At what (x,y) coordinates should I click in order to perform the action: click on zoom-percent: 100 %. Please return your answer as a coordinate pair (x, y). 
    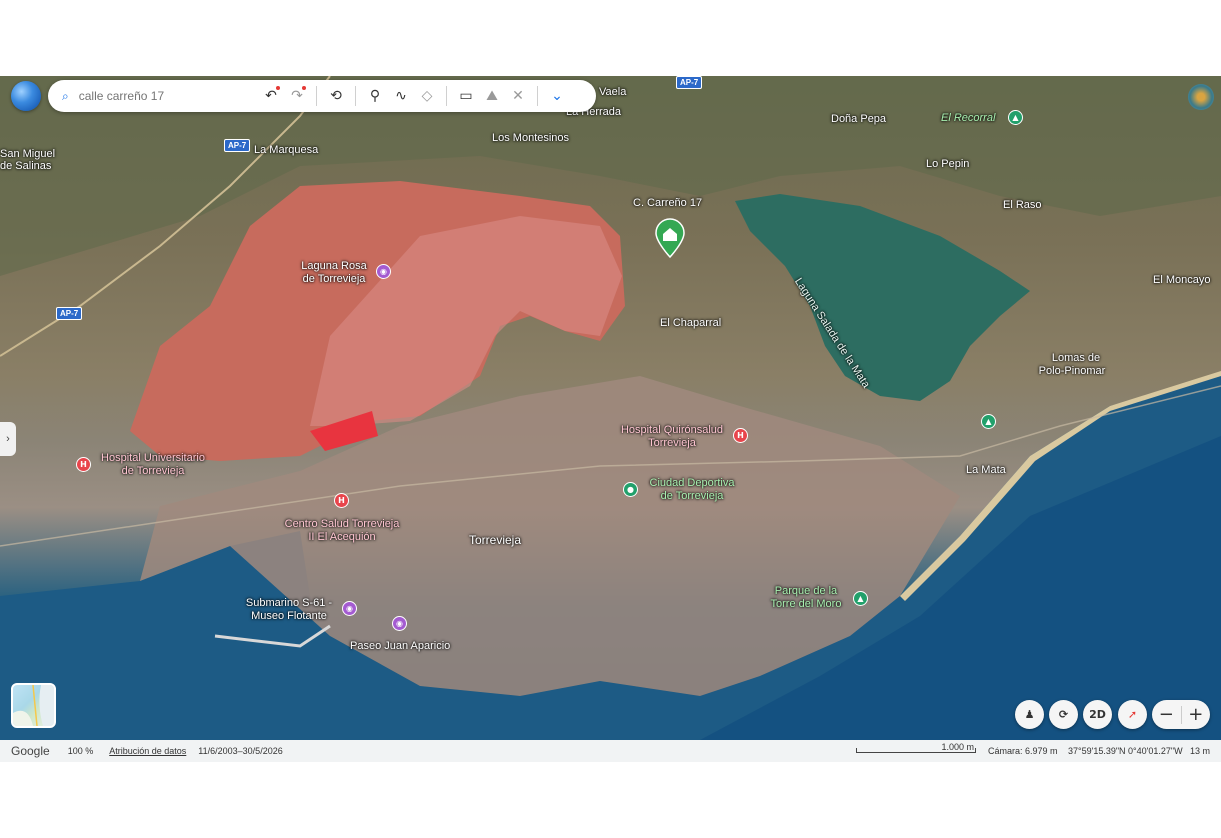
    Looking at the image, I should click on (80, 751).